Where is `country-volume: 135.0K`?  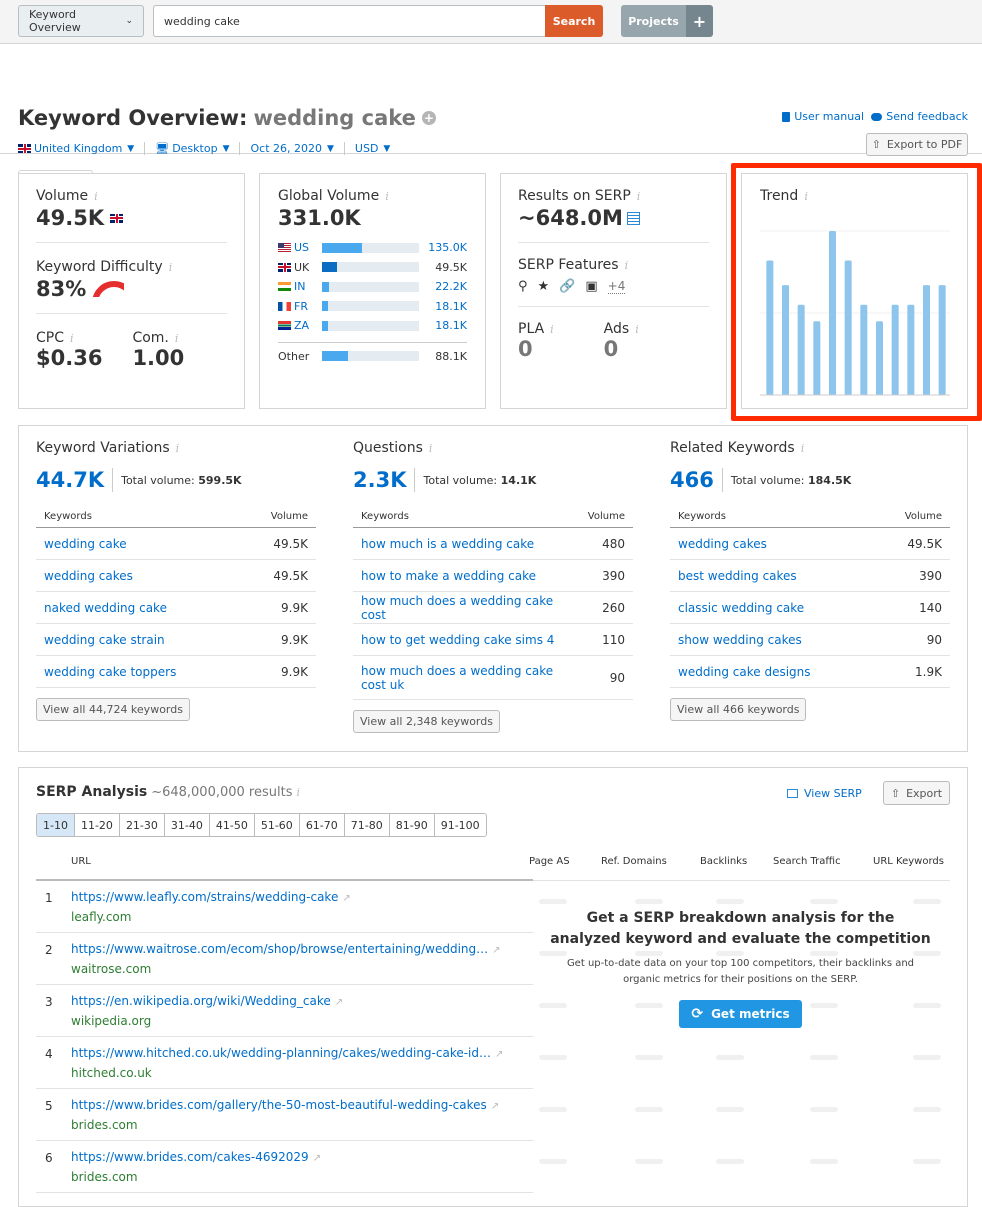 country-volume: 135.0K is located at coordinates (443, 247).